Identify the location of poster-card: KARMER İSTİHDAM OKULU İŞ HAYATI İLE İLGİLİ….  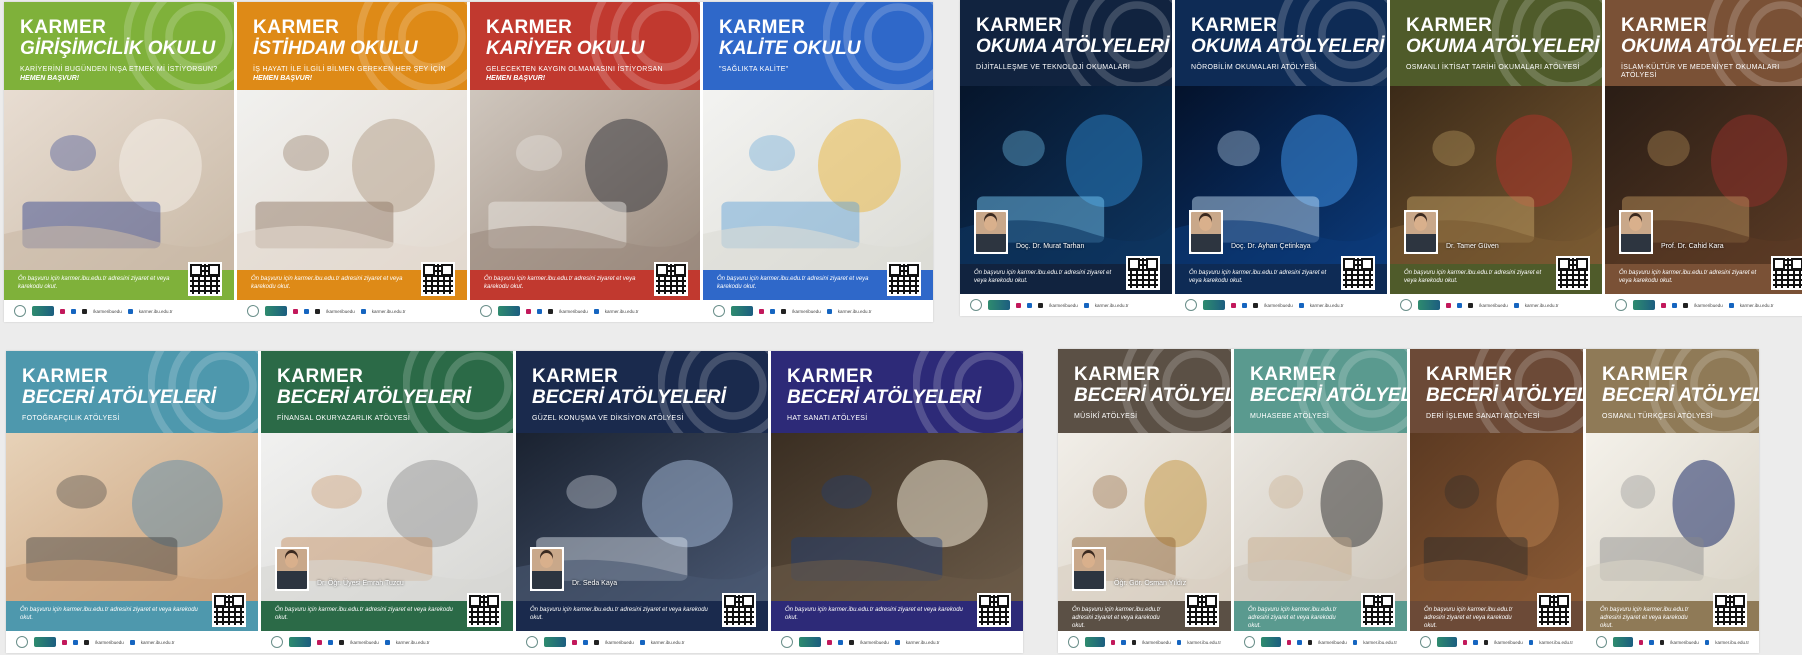
(352, 162).